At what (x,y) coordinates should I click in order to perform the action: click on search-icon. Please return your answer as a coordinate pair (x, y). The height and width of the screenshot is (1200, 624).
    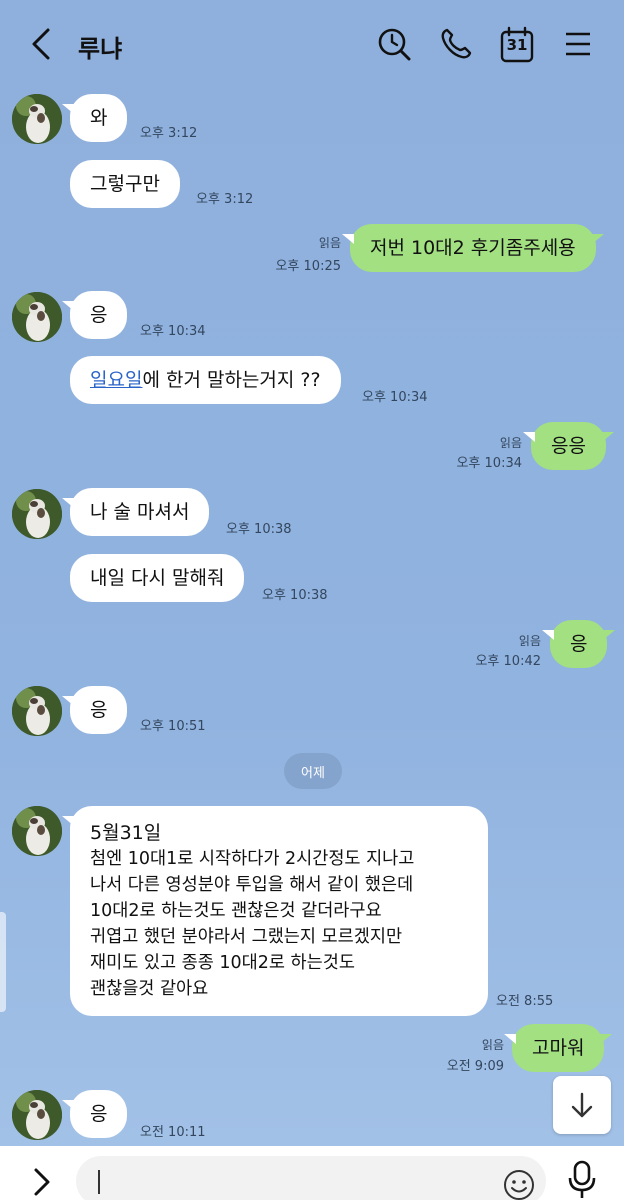
    Looking at the image, I should click on (394, 44).